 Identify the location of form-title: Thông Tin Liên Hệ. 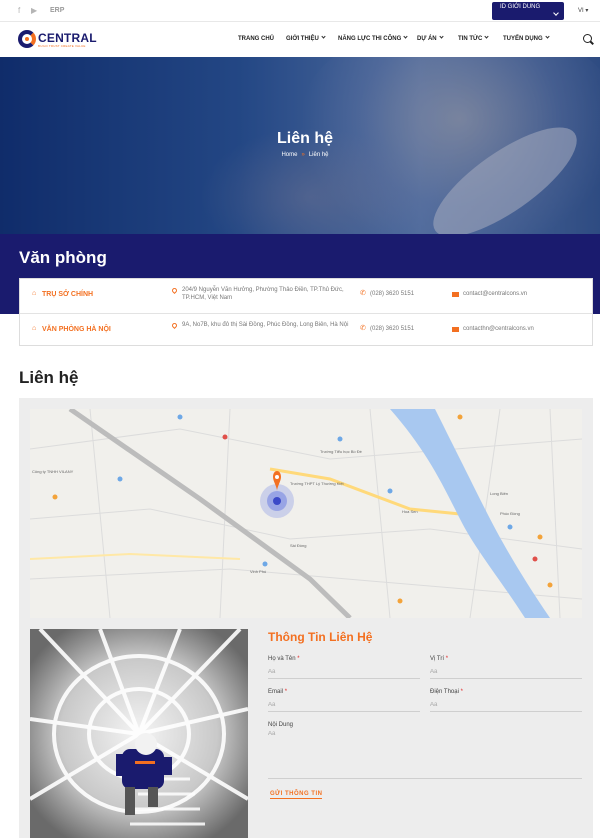
(320, 637).